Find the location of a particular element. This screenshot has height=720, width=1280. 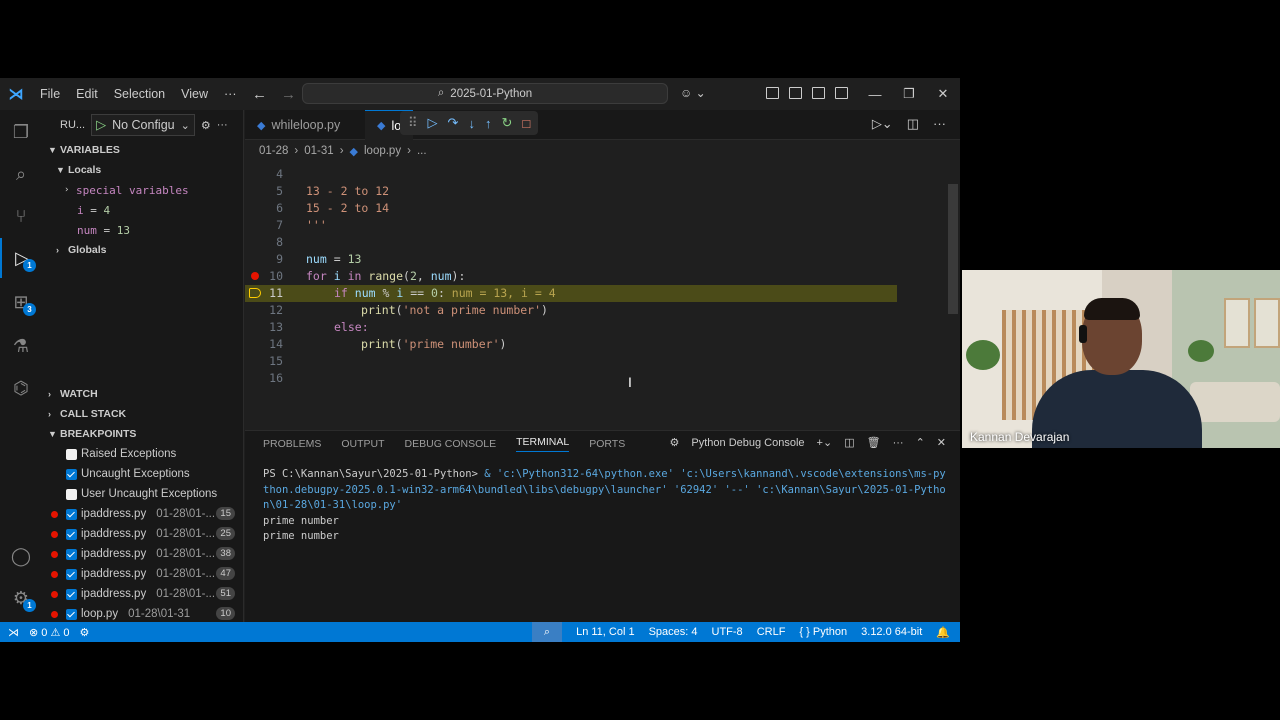

menu-view: View is located at coordinates (194, 94).